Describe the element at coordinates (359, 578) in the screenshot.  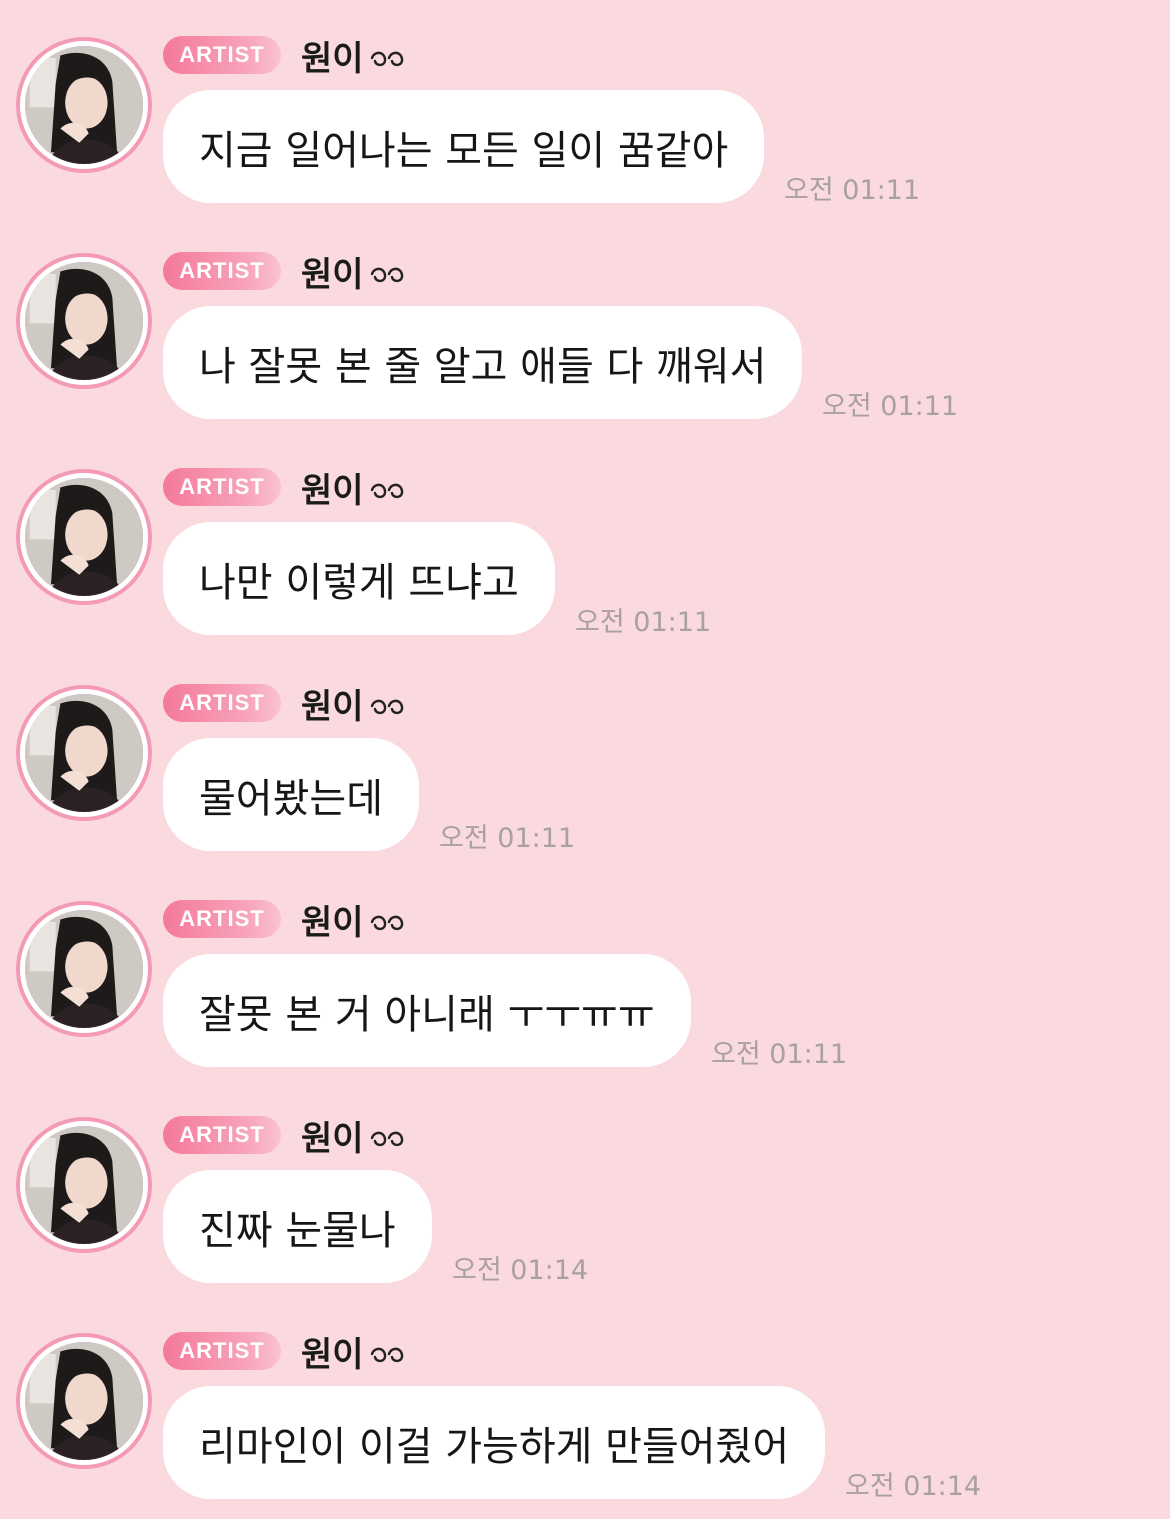
I see `message-bubble: 나만 이렇게 뜨냐고` at that location.